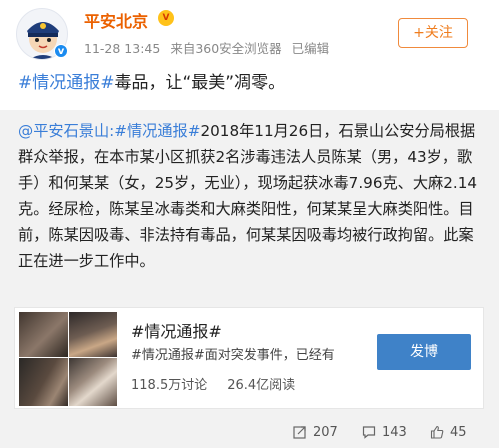 The height and width of the screenshot is (448, 499). I want to click on like-action: 45, so click(448, 432).